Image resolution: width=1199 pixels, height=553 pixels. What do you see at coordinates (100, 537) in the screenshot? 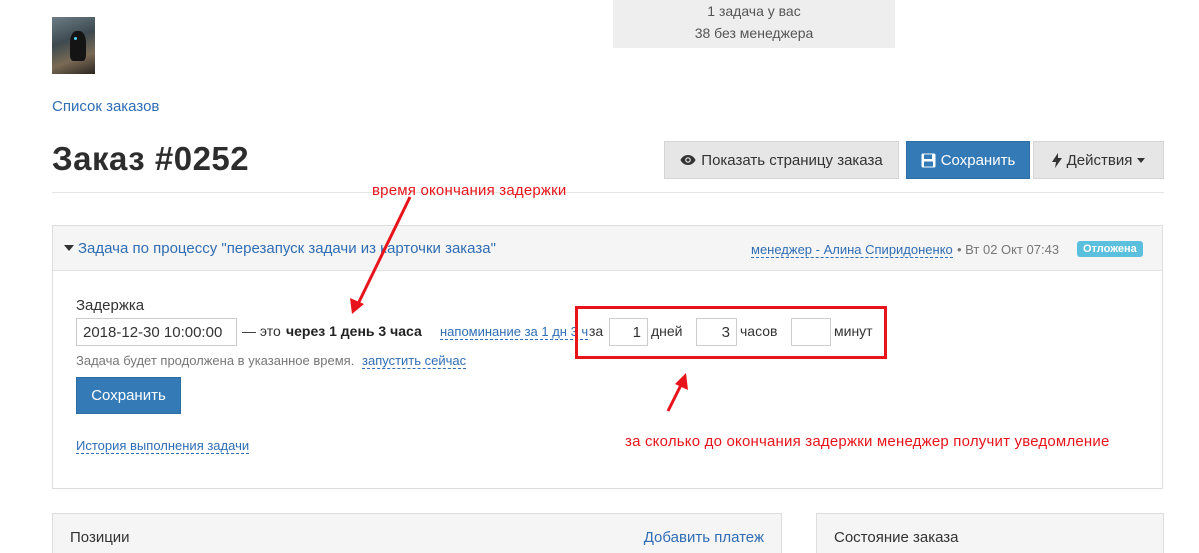
I see `positions-title: Позиции` at bounding box center [100, 537].